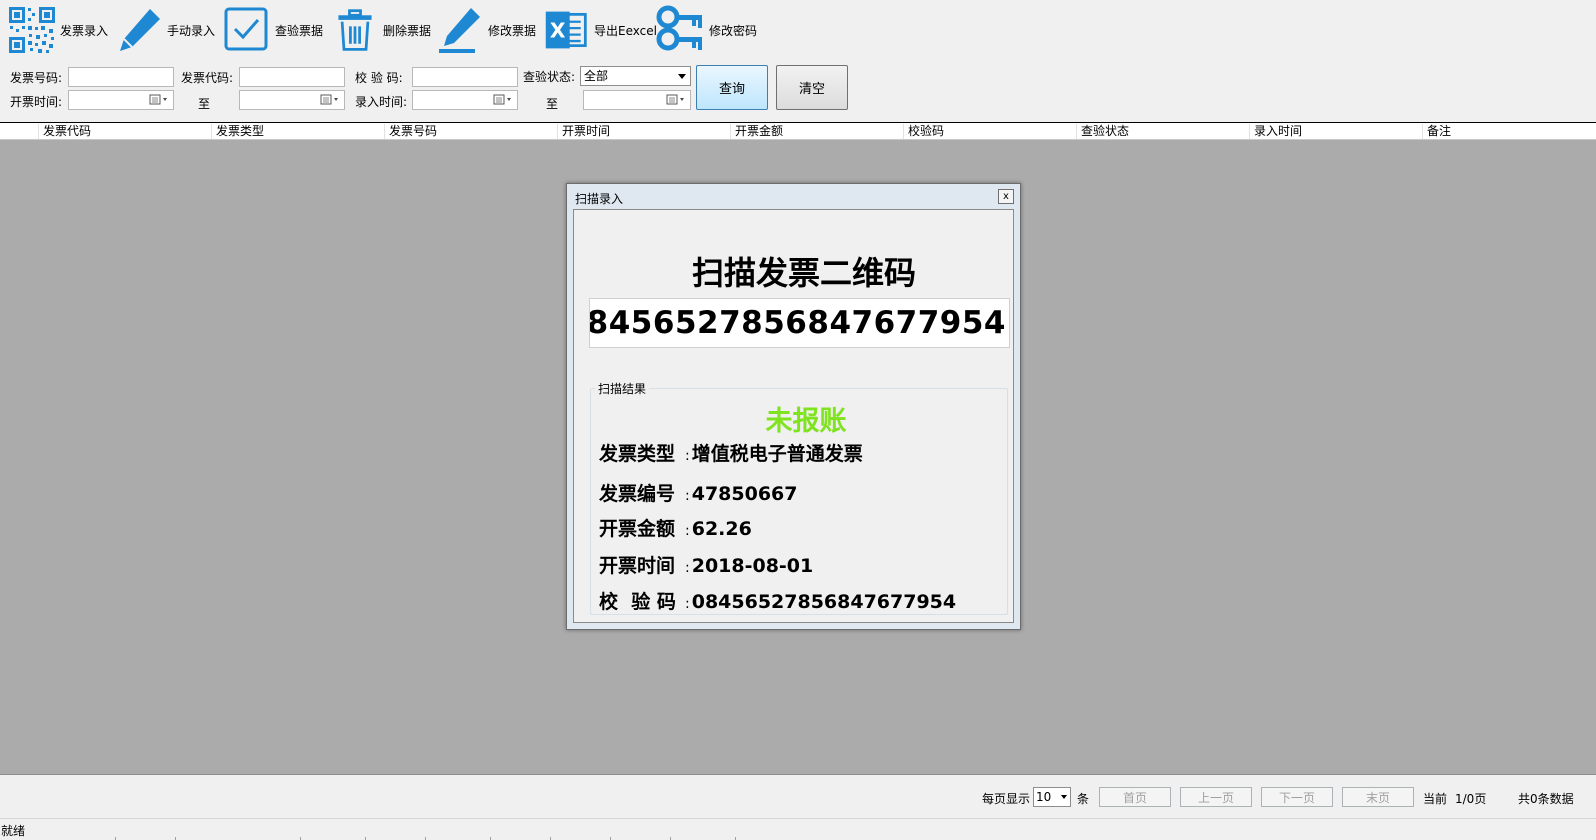  What do you see at coordinates (637, 100) in the screenshot?
I see `entry-time-to-picker` at bounding box center [637, 100].